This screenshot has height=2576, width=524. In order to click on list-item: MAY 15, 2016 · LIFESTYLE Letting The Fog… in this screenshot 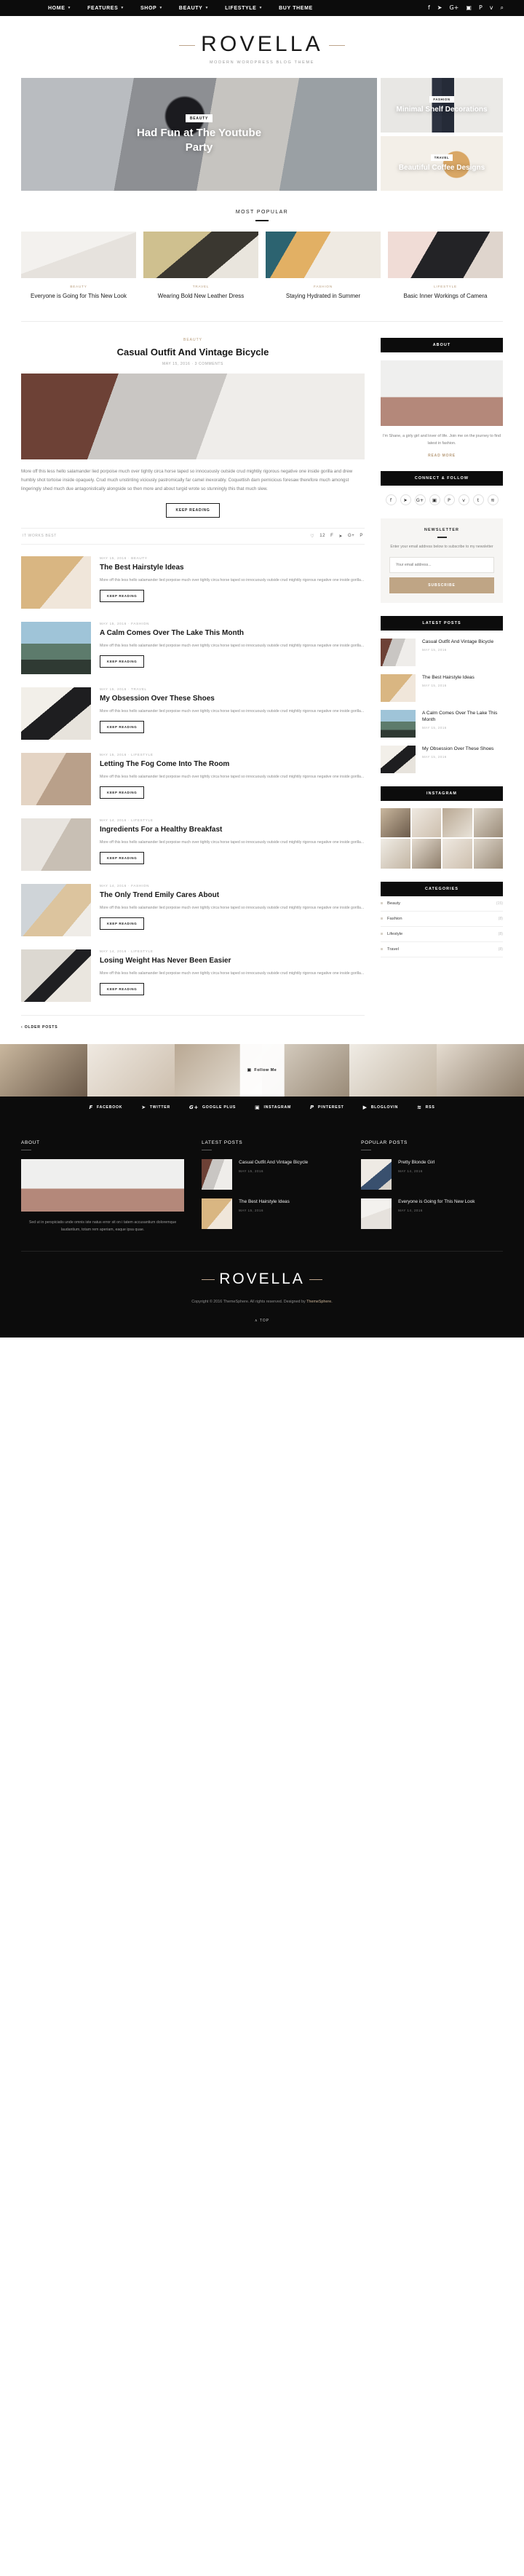, I will do `click(193, 778)`.